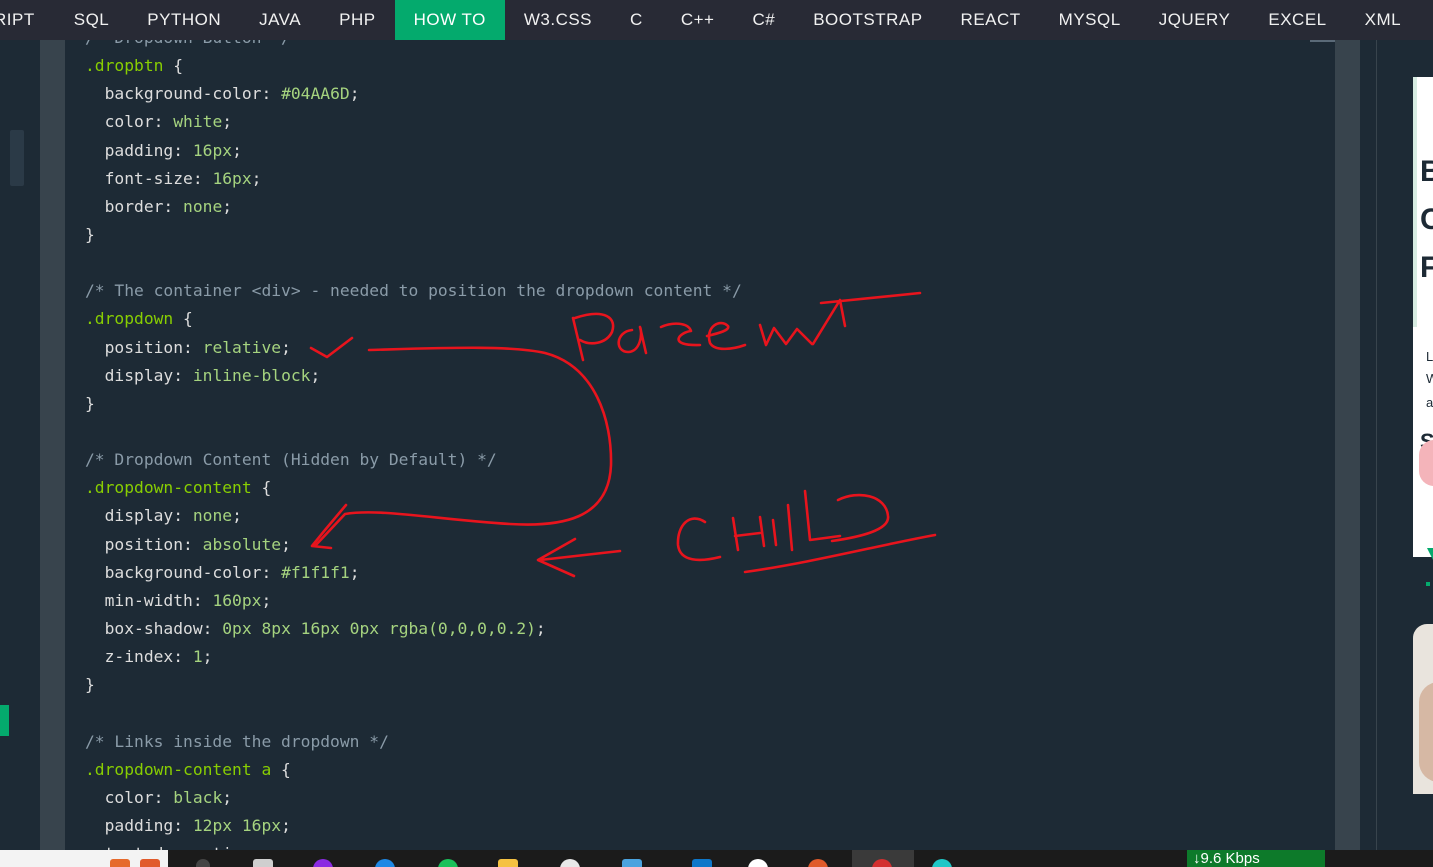  What do you see at coordinates (242, 544) in the screenshot?
I see `code-value: absolute` at bounding box center [242, 544].